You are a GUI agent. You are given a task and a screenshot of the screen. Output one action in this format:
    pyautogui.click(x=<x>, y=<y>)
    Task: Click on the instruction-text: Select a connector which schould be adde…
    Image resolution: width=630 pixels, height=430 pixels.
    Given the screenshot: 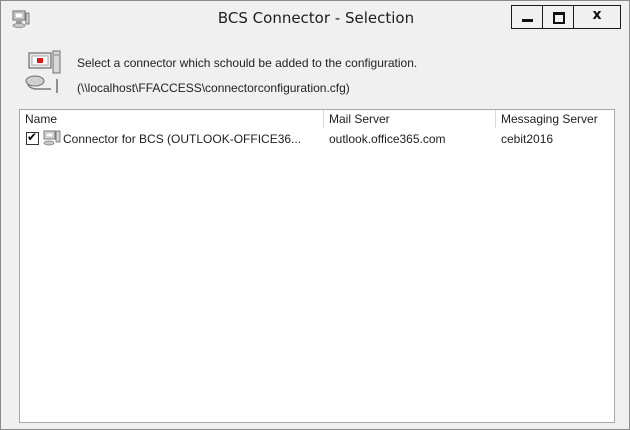 What is the action you would take?
    pyautogui.click(x=247, y=63)
    